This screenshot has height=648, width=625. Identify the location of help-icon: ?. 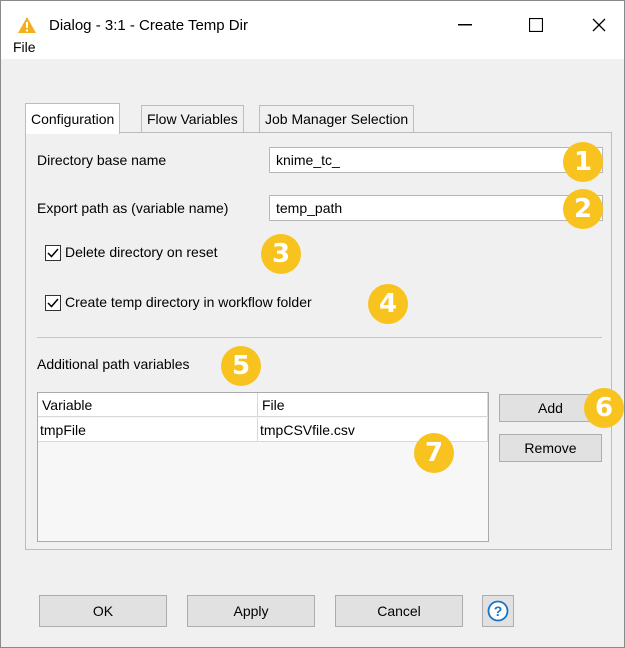
(498, 611).